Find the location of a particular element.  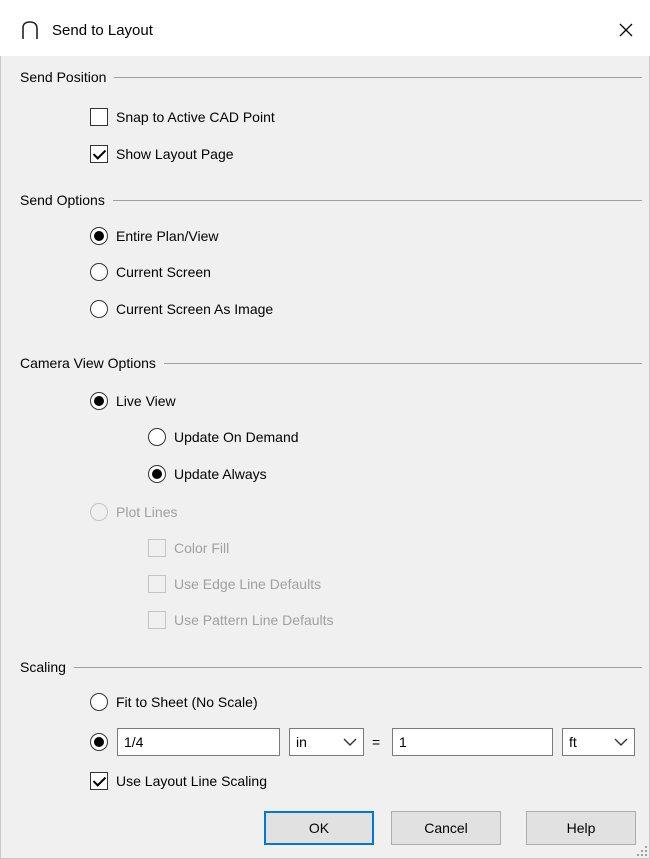

close-button is located at coordinates (626, 30).